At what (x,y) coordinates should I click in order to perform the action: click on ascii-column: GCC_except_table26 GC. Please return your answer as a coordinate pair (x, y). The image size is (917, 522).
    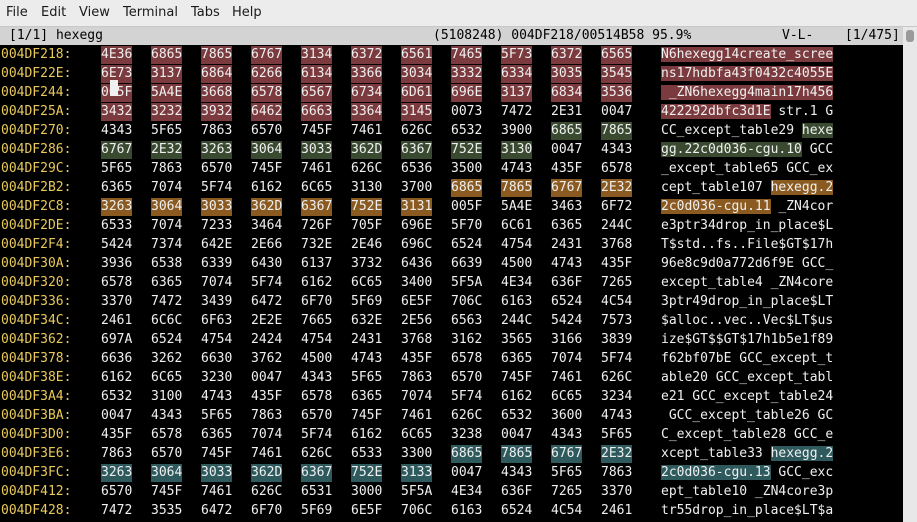
    Looking at the image, I should click on (747, 415).